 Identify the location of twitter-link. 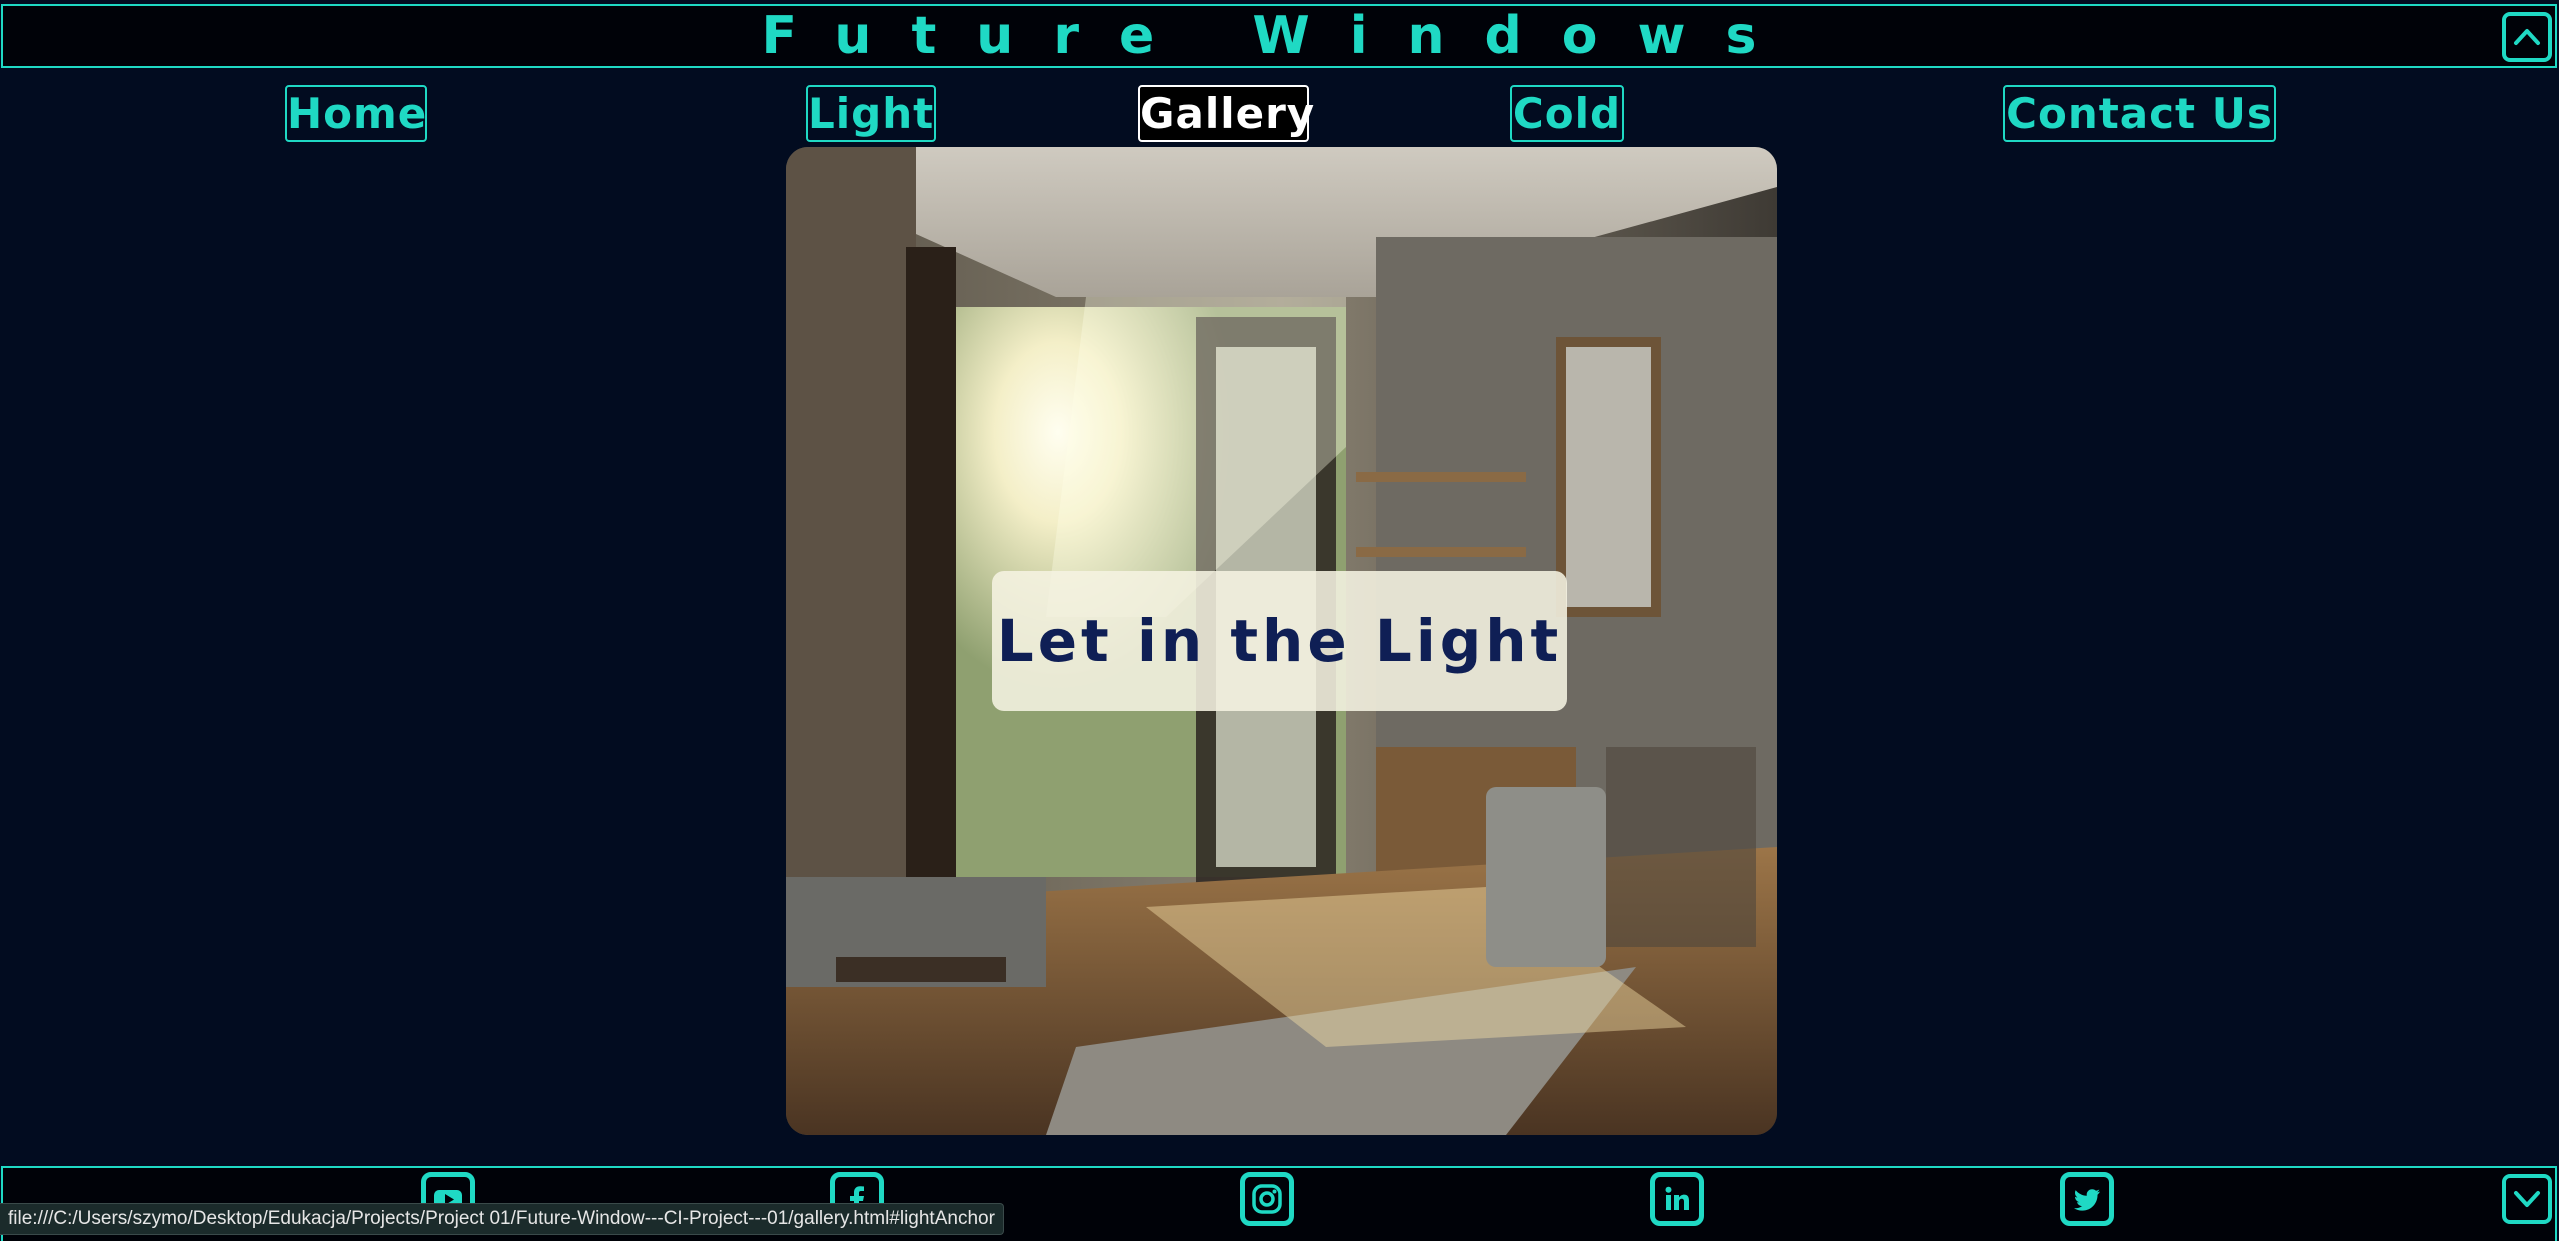
(2087, 1199).